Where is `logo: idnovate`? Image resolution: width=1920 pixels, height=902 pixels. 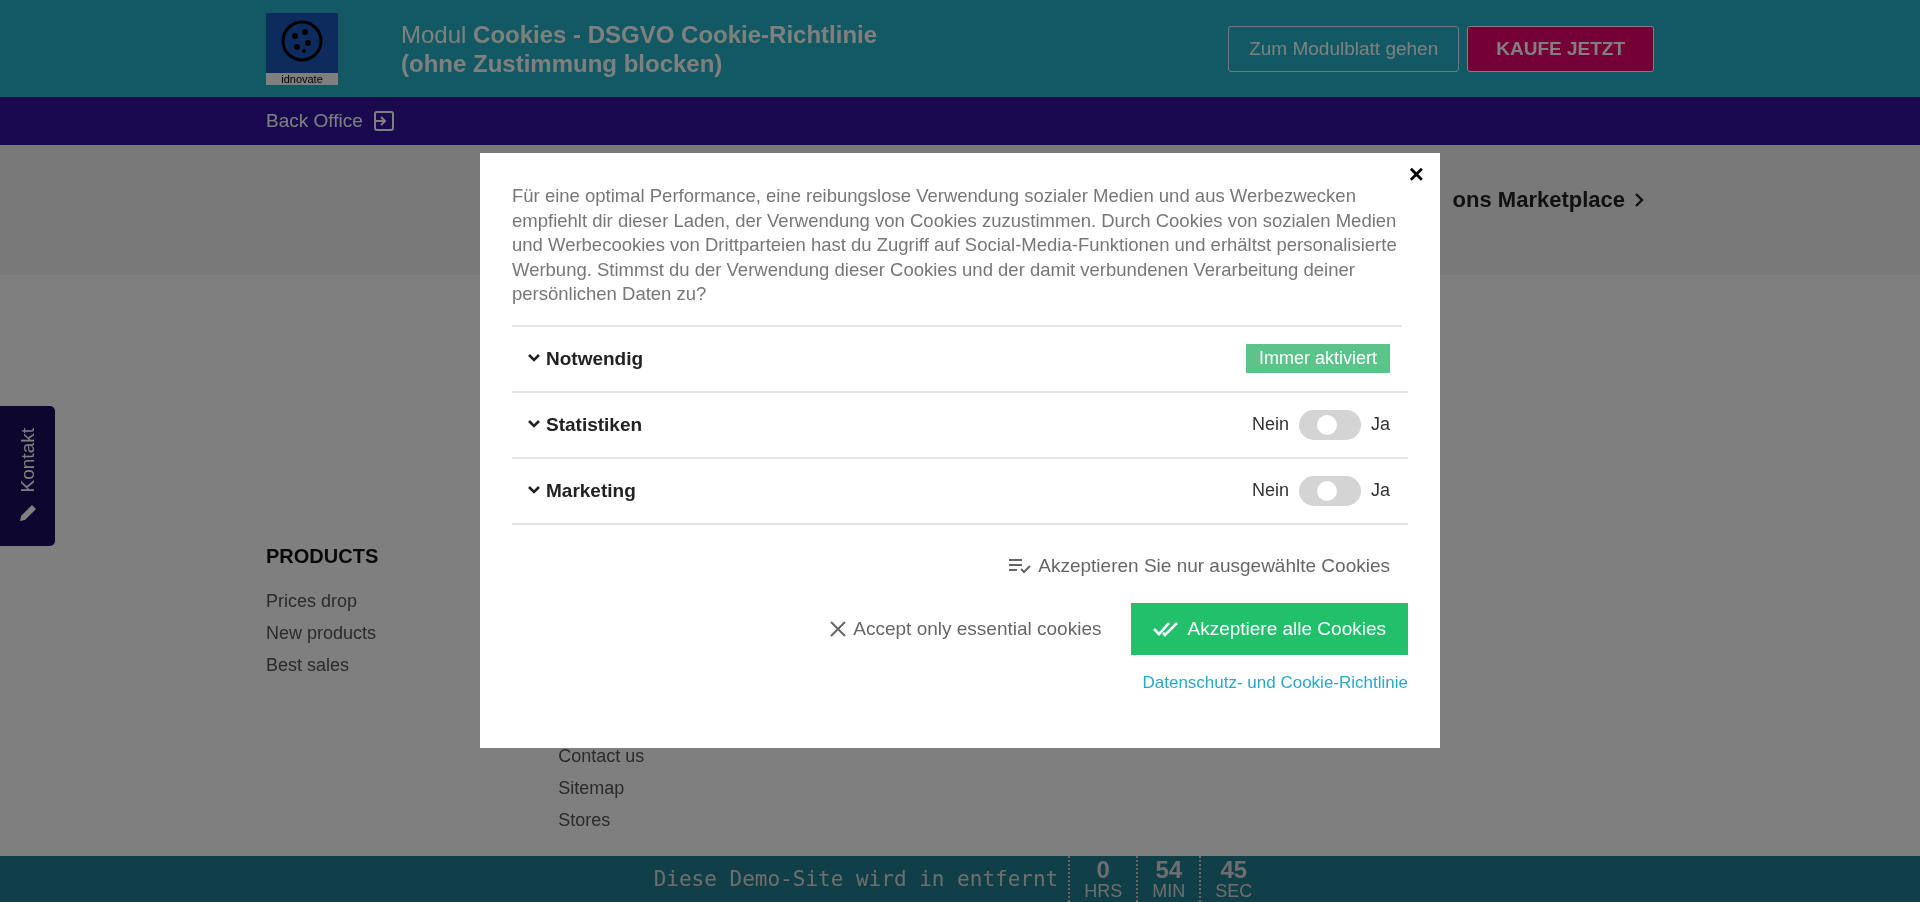
logo: idnovate is located at coordinates (302, 48).